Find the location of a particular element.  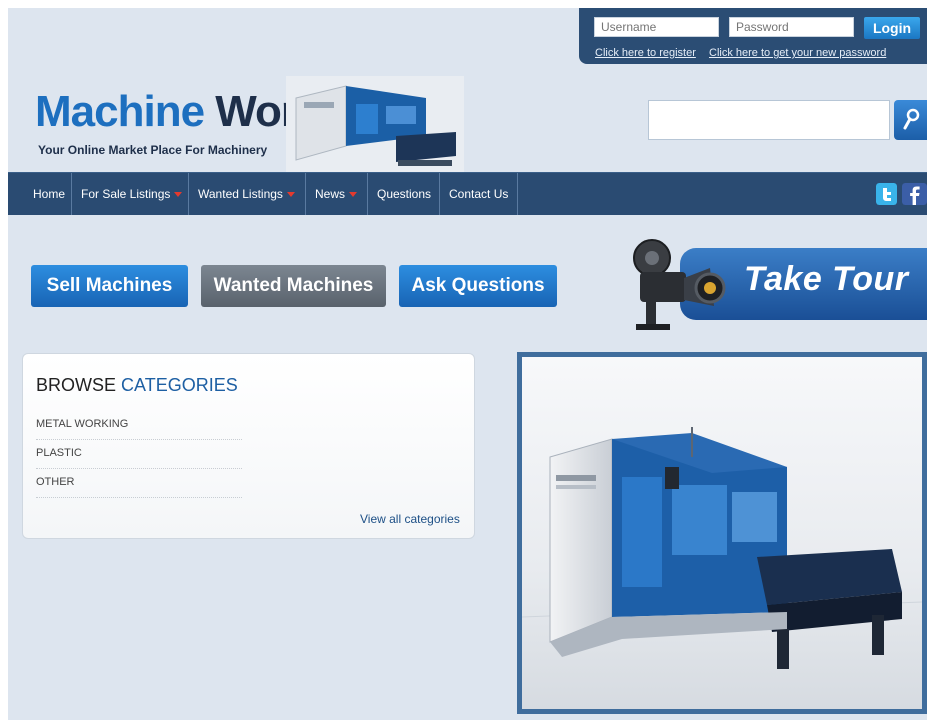

password-input is located at coordinates (791, 27).